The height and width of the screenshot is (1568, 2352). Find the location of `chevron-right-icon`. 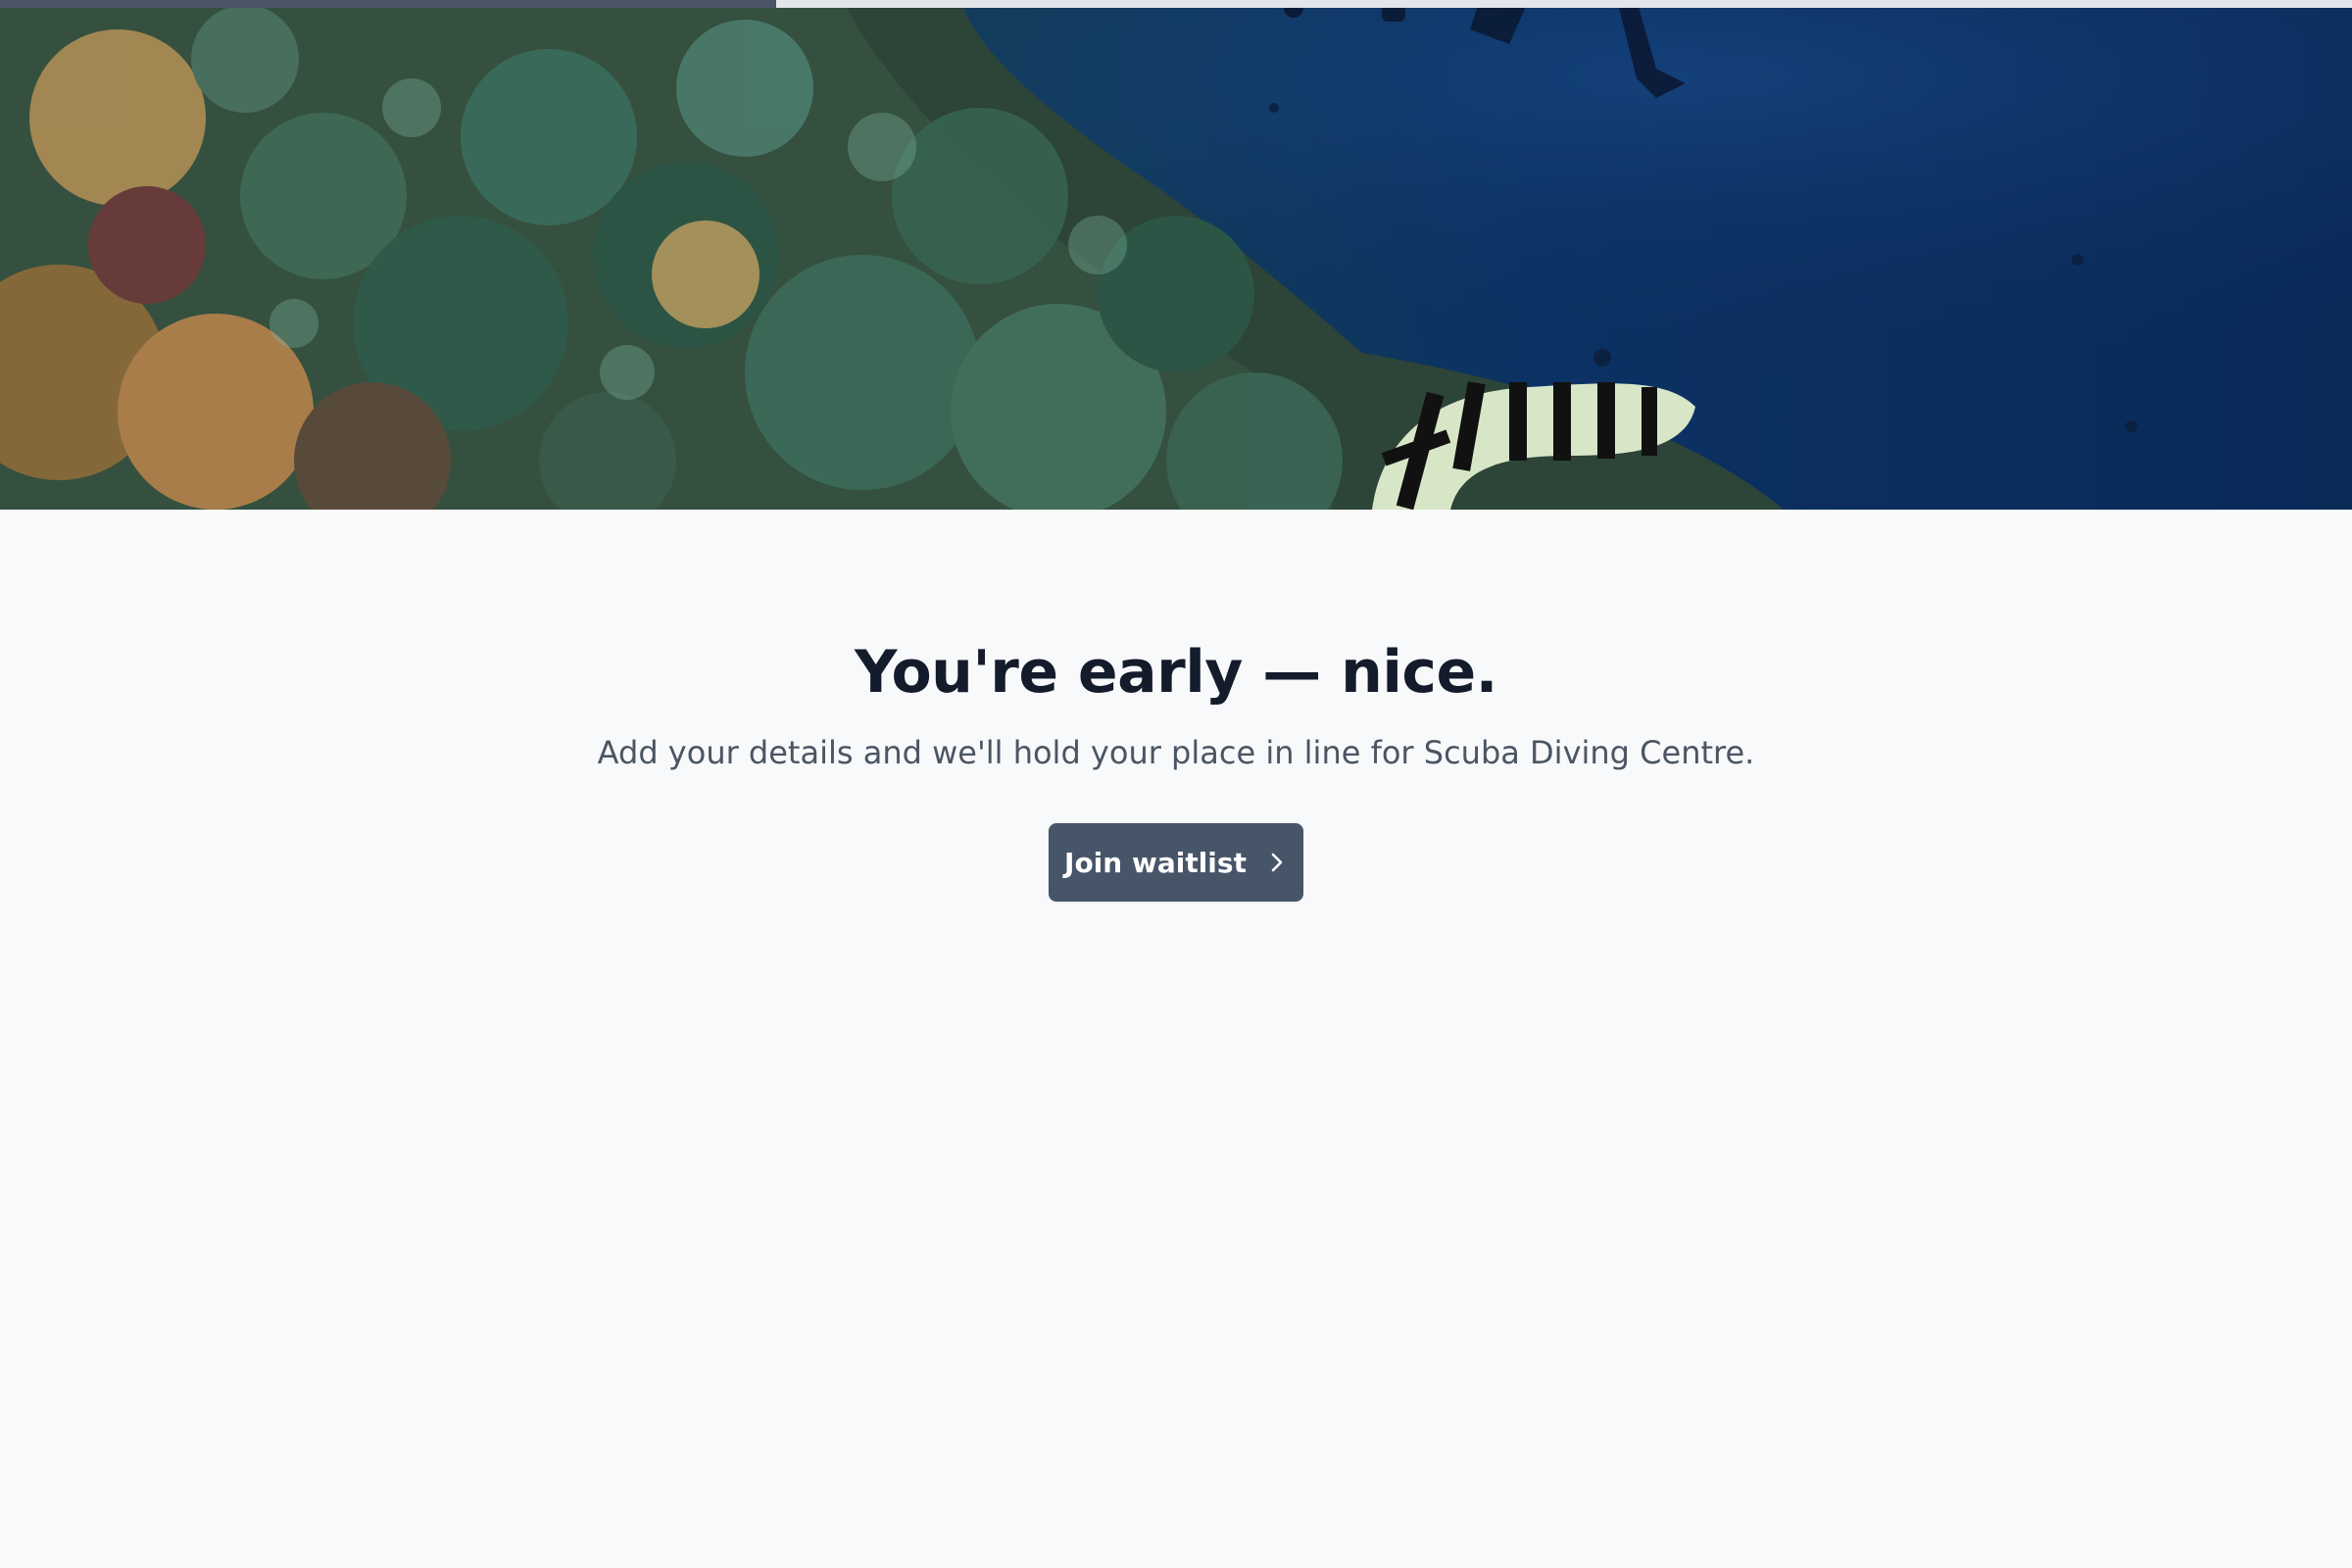

chevron-right-icon is located at coordinates (1277, 862).